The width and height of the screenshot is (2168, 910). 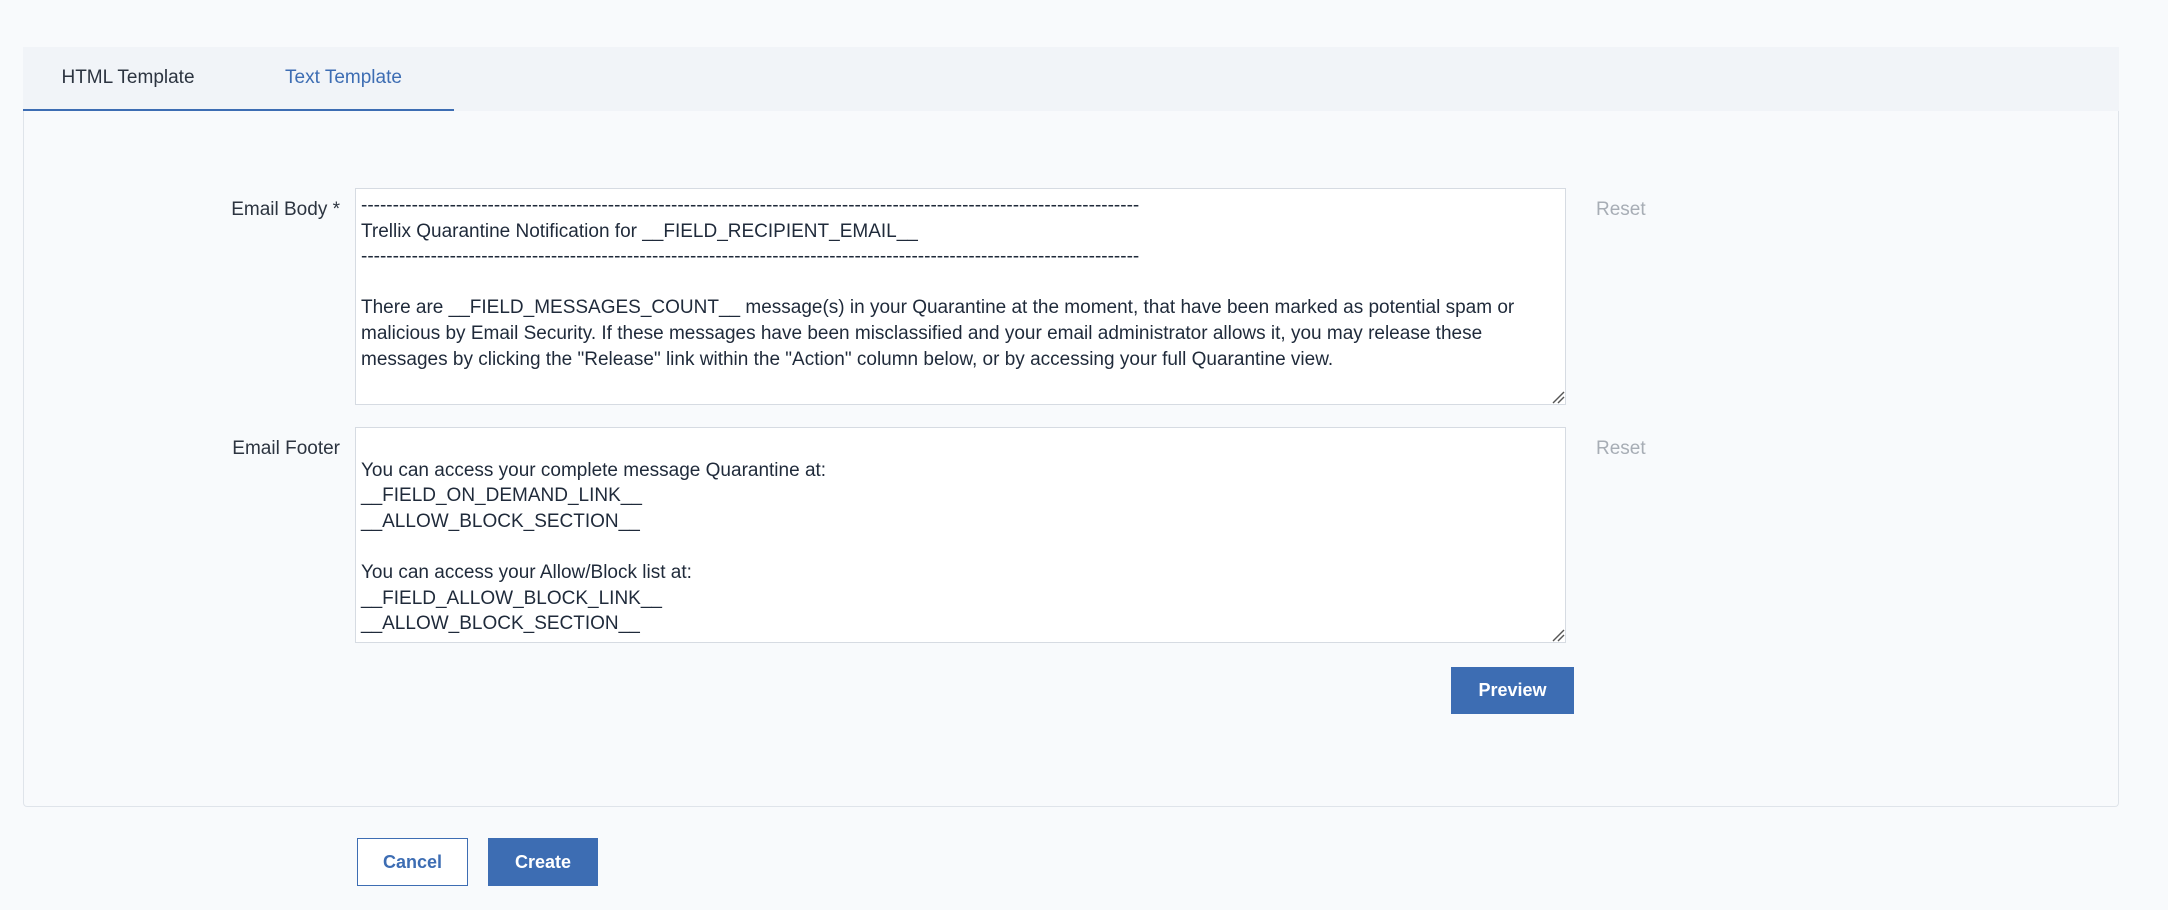 What do you see at coordinates (543, 862) in the screenshot?
I see `create-button: Create` at bounding box center [543, 862].